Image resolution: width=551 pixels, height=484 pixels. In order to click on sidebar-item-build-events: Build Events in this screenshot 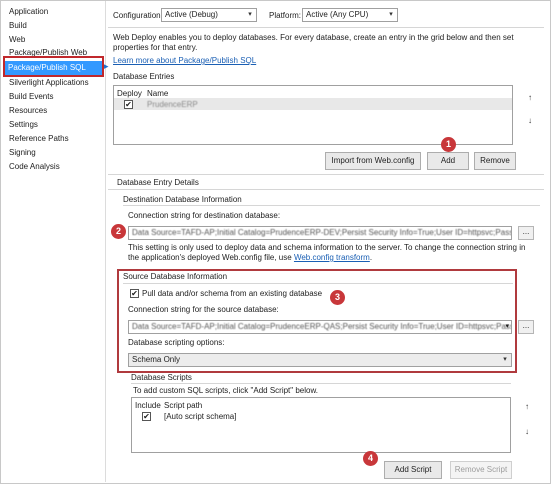, I will do `click(31, 97)`.